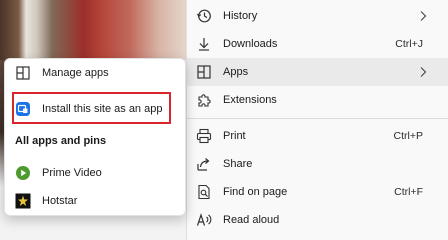 This screenshot has height=240, width=448. What do you see at coordinates (317, 192) in the screenshot?
I see `menu-item-find-on-page: Find on page Ctrl+F` at bounding box center [317, 192].